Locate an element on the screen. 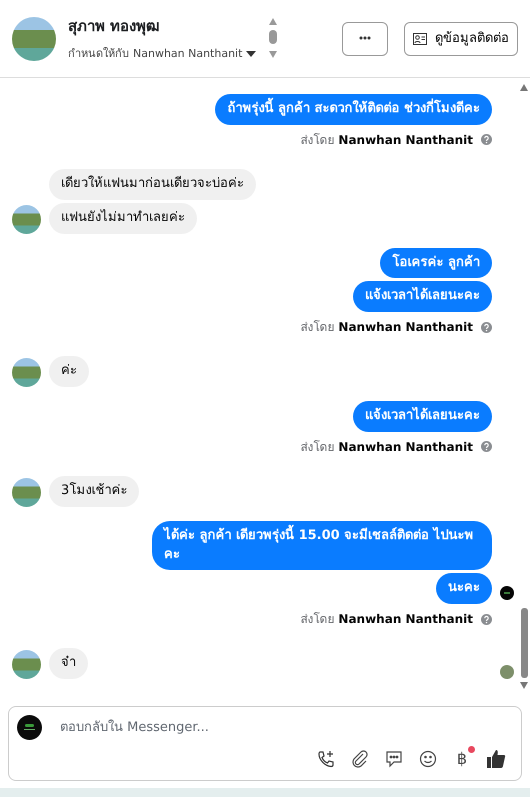 The width and height of the screenshot is (530, 797). contact-name: สุภาพ ทองพุฒ is located at coordinates (115, 27).